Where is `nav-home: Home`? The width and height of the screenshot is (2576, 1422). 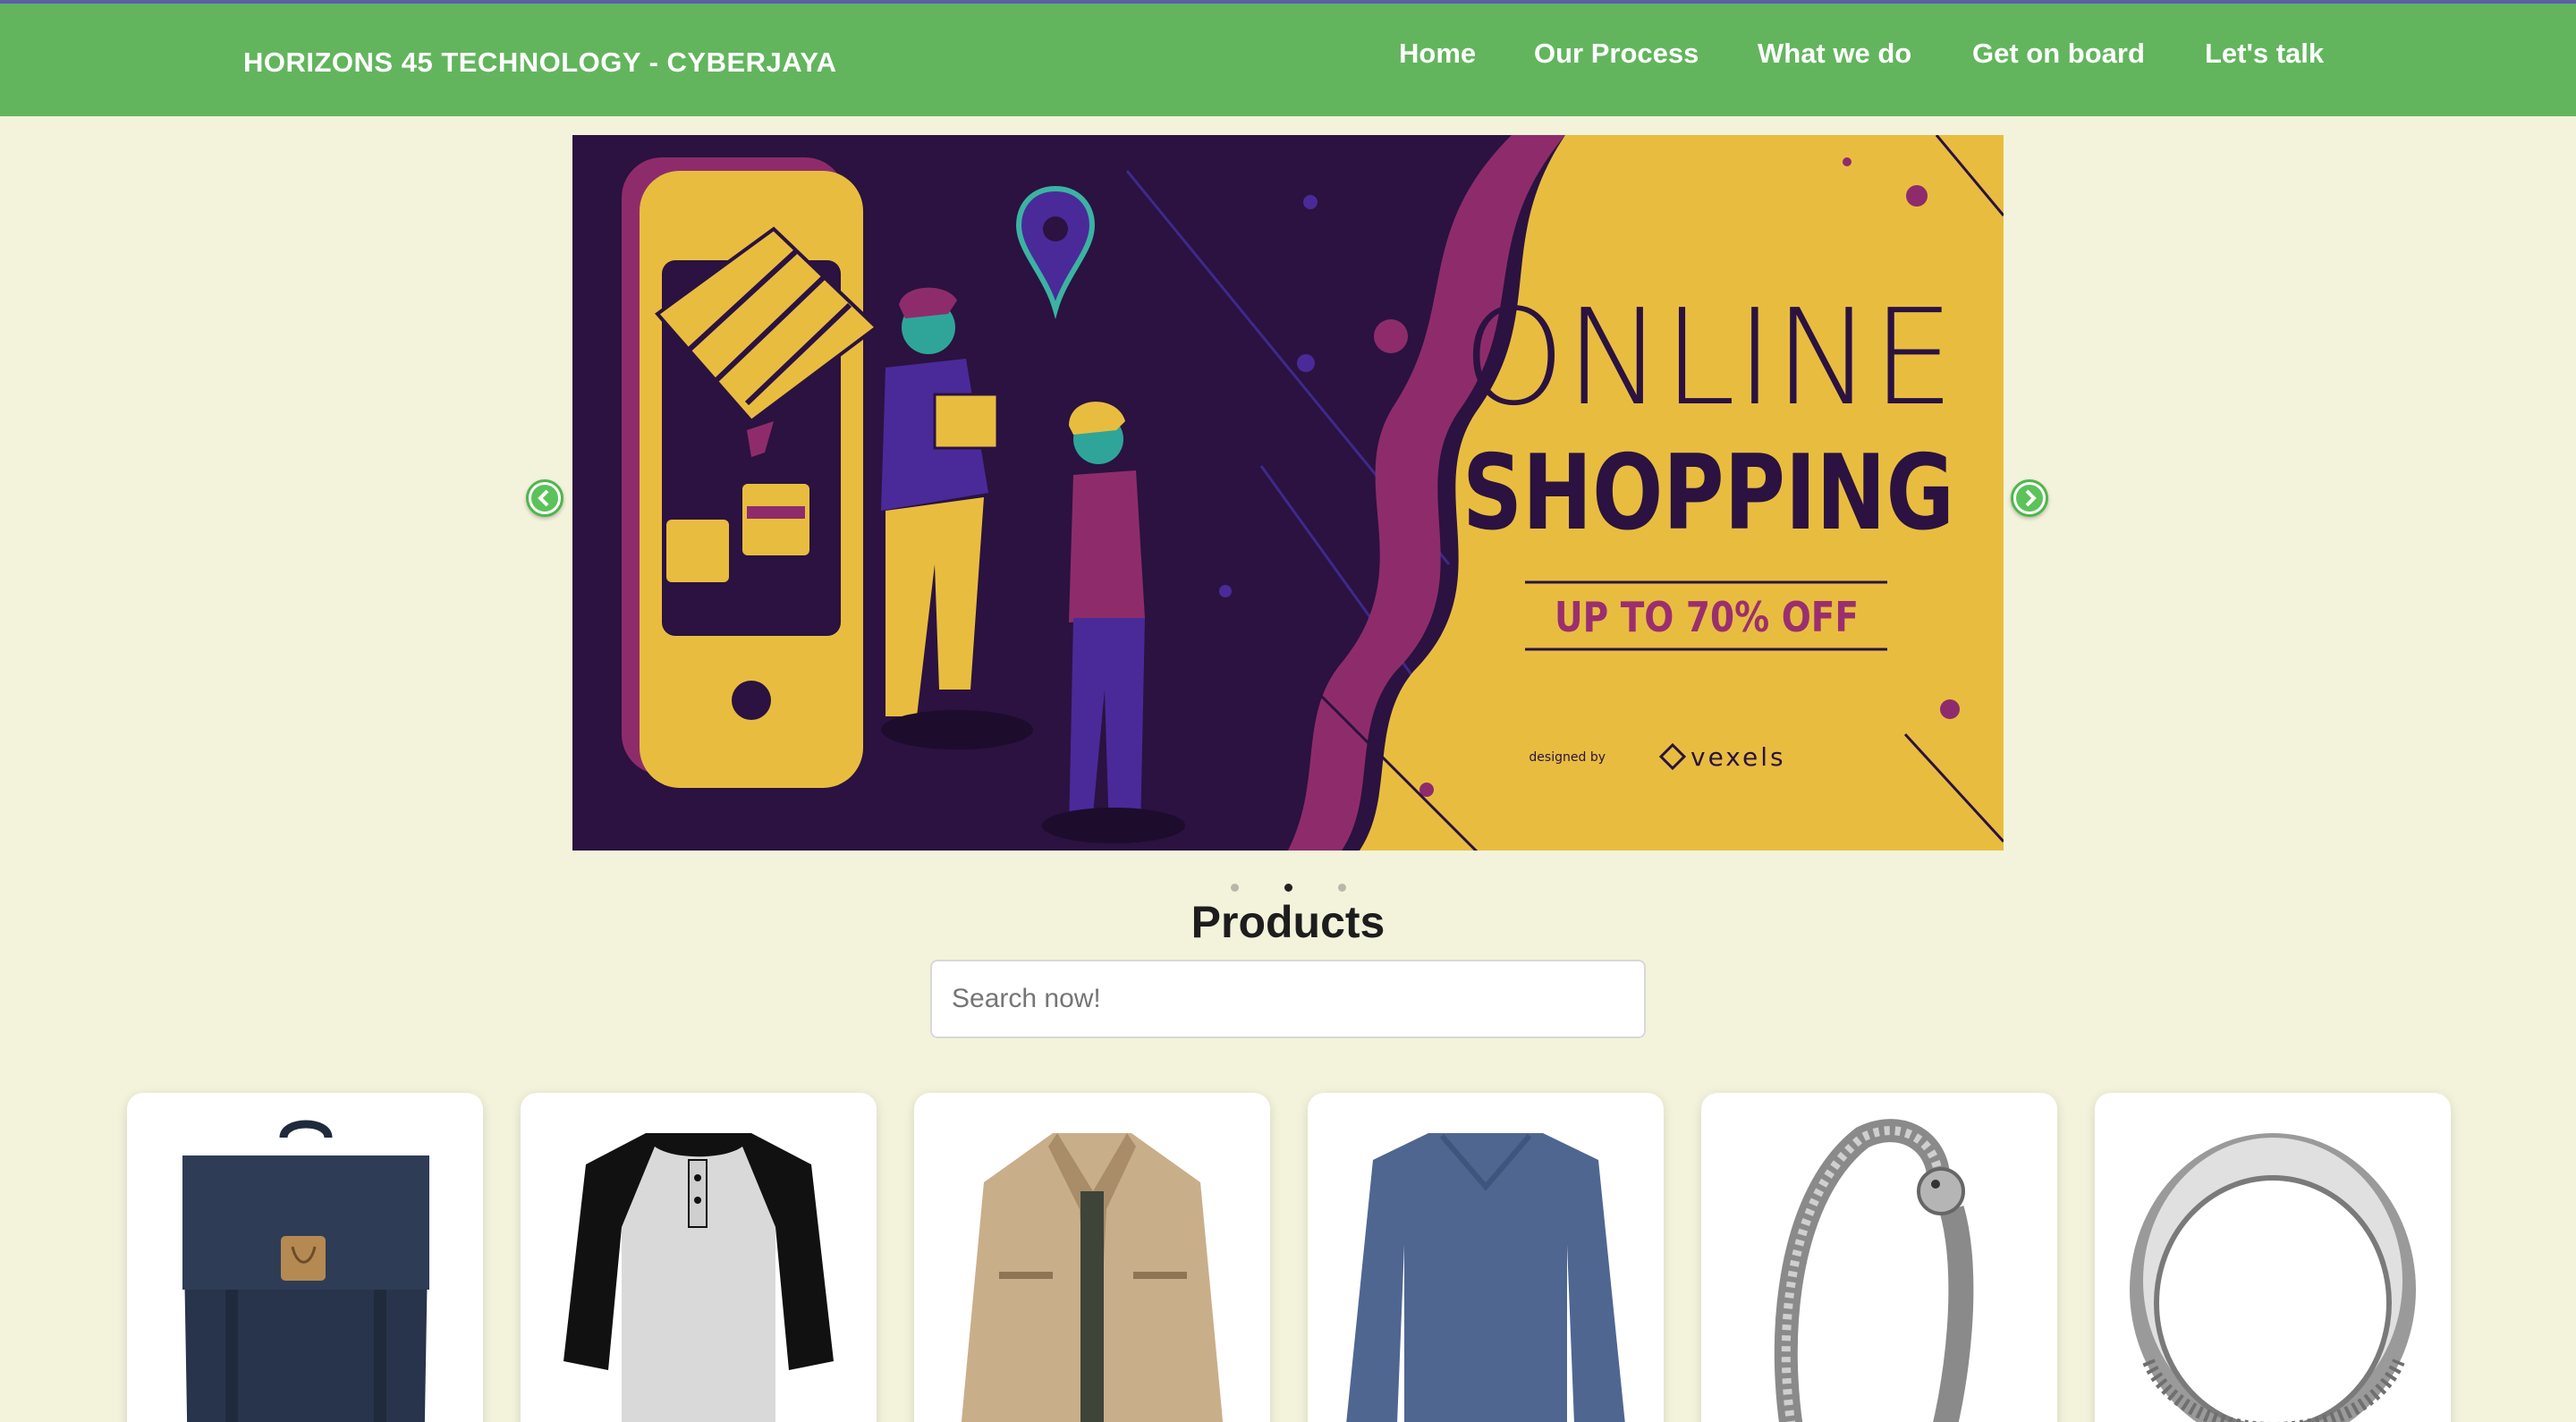 nav-home: Home is located at coordinates (1437, 54).